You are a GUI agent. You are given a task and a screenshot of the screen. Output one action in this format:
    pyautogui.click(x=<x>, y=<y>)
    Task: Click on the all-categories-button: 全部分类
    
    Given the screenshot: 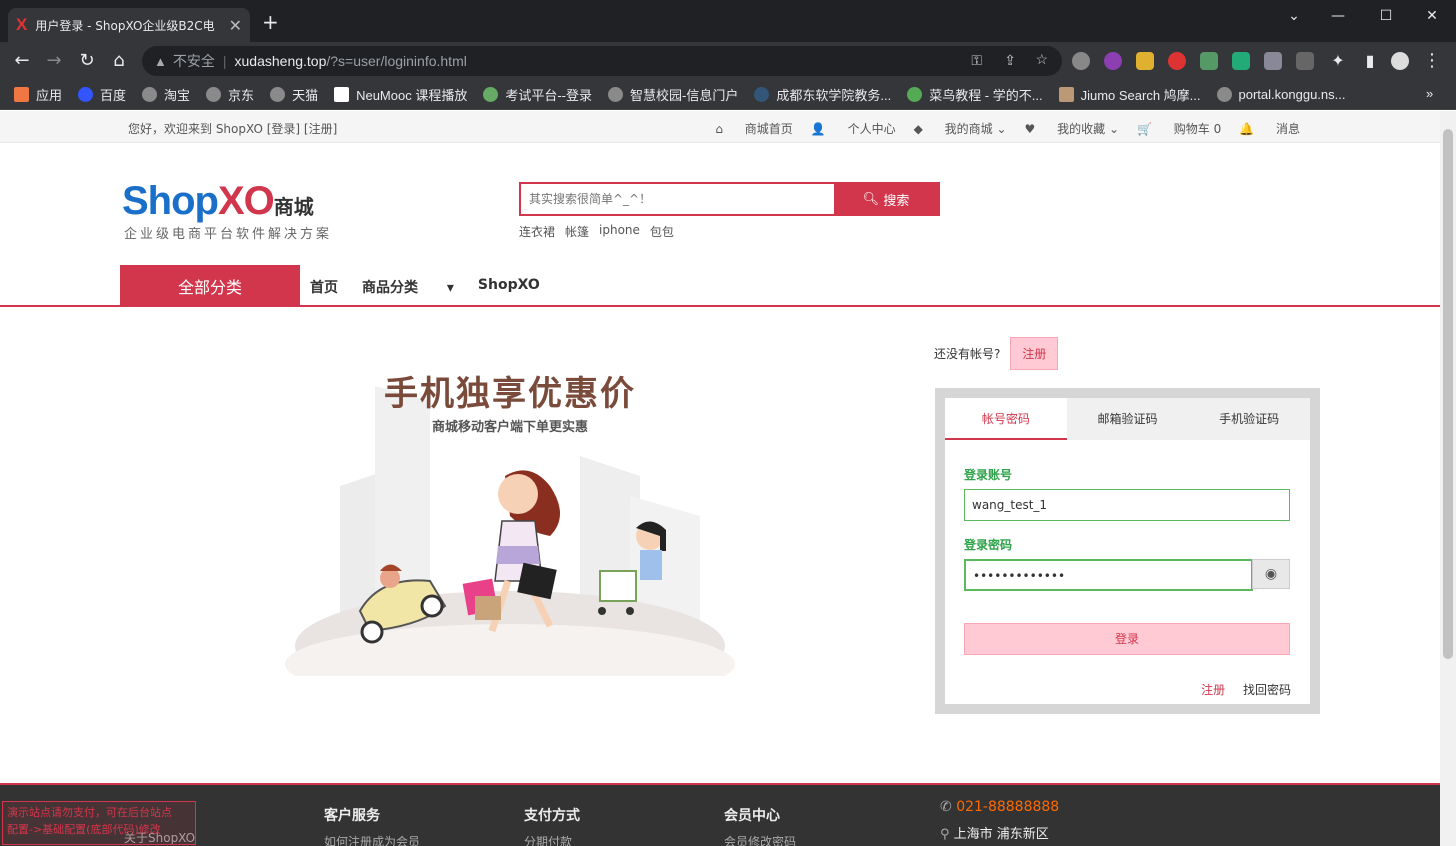 What is the action you would take?
    pyautogui.click(x=210, y=285)
    